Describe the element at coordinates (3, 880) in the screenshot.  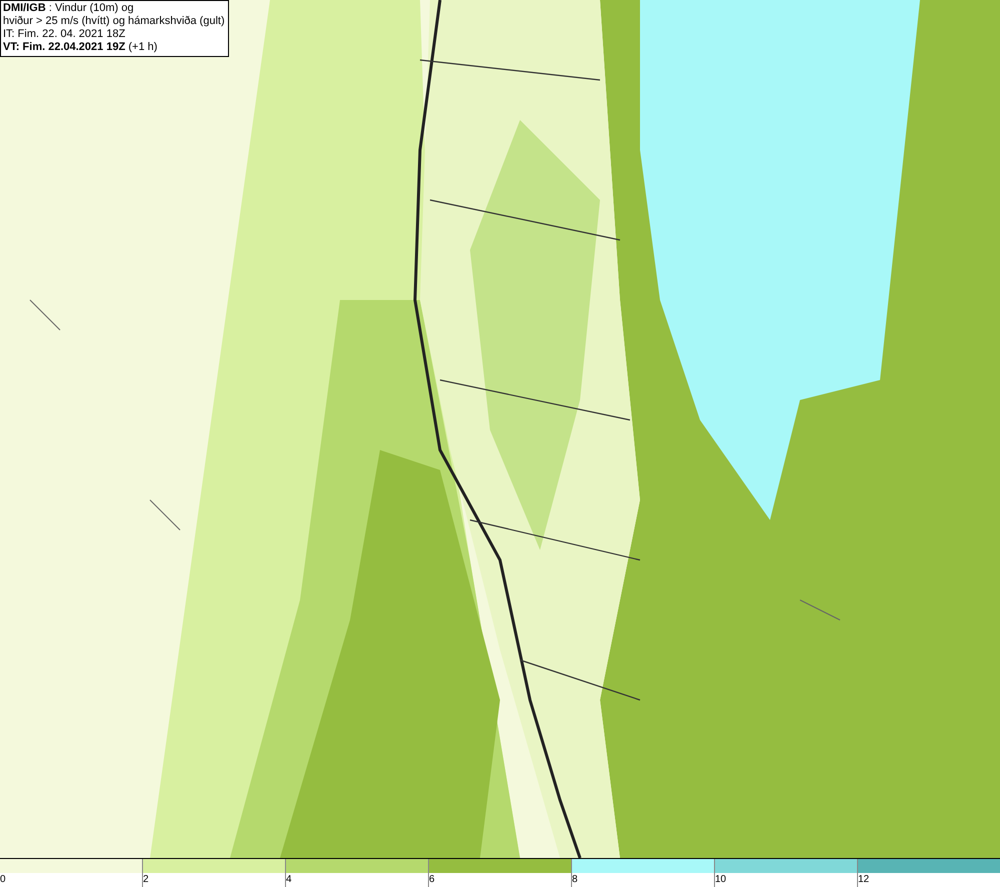
I see `scale-label: 0` at that location.